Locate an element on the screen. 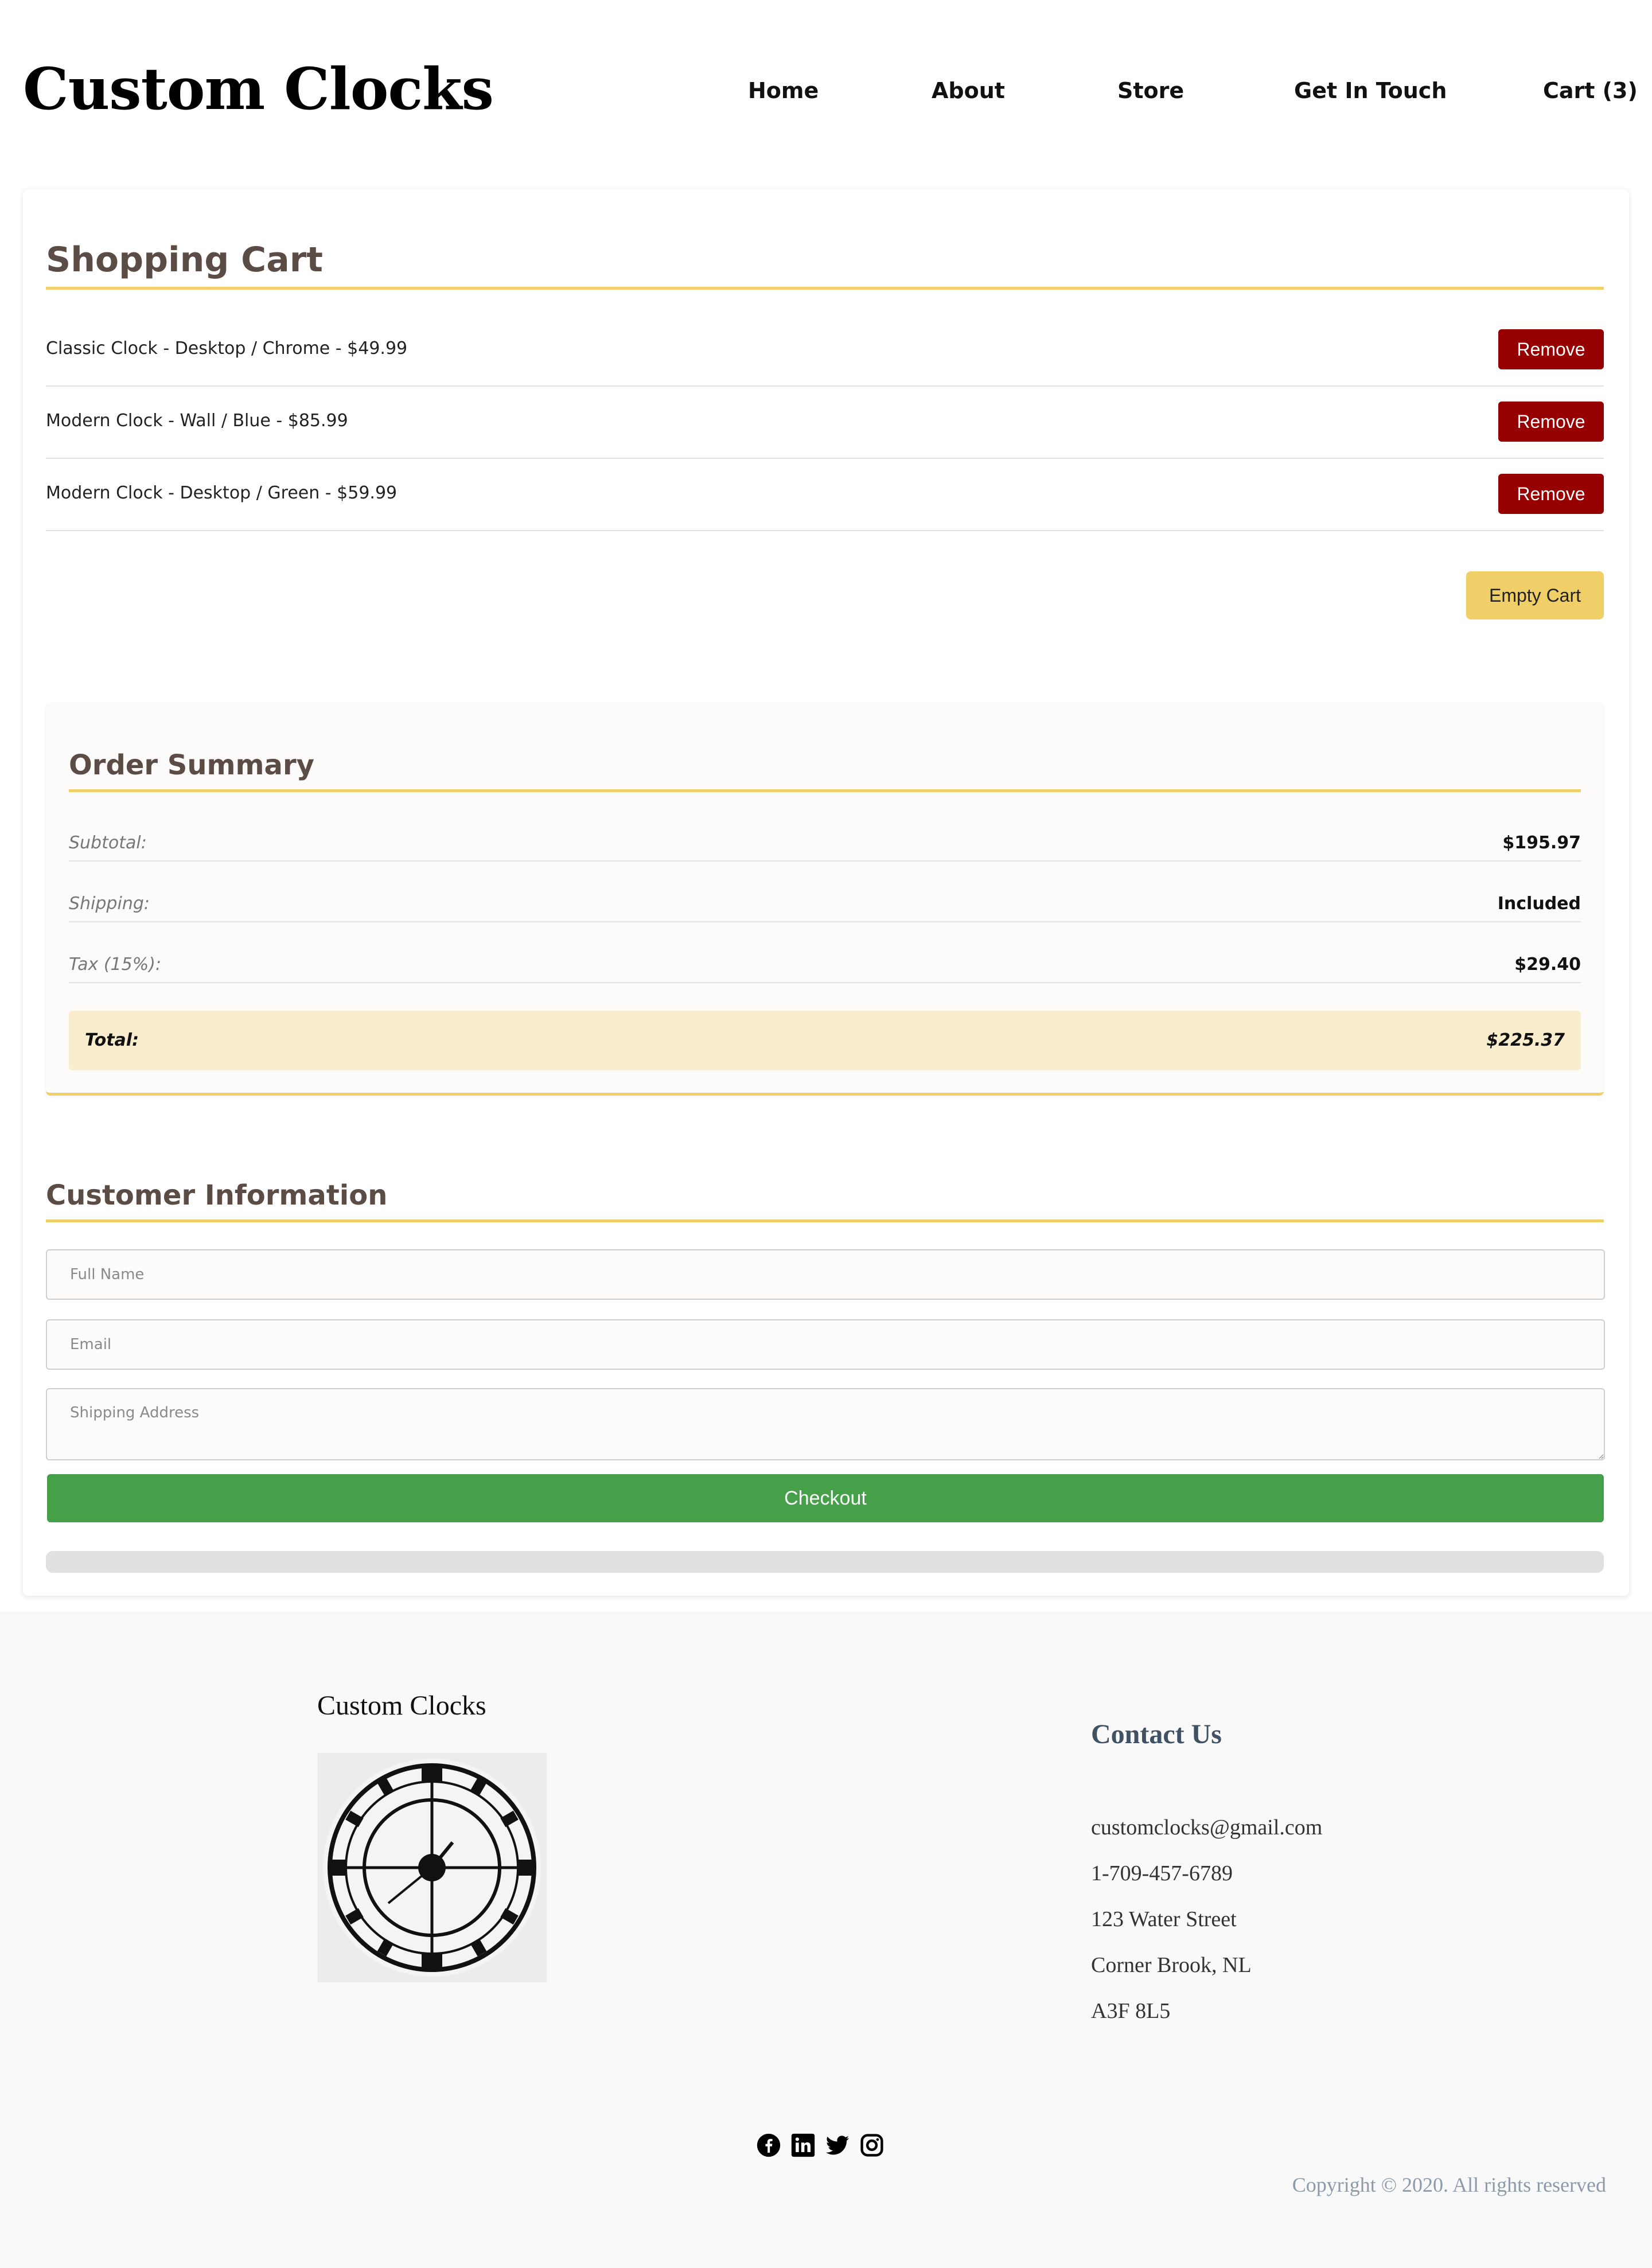 The height and width of the screenshot is (2268, 1652). nav-store: Store is located at coordinates (1150, 91).